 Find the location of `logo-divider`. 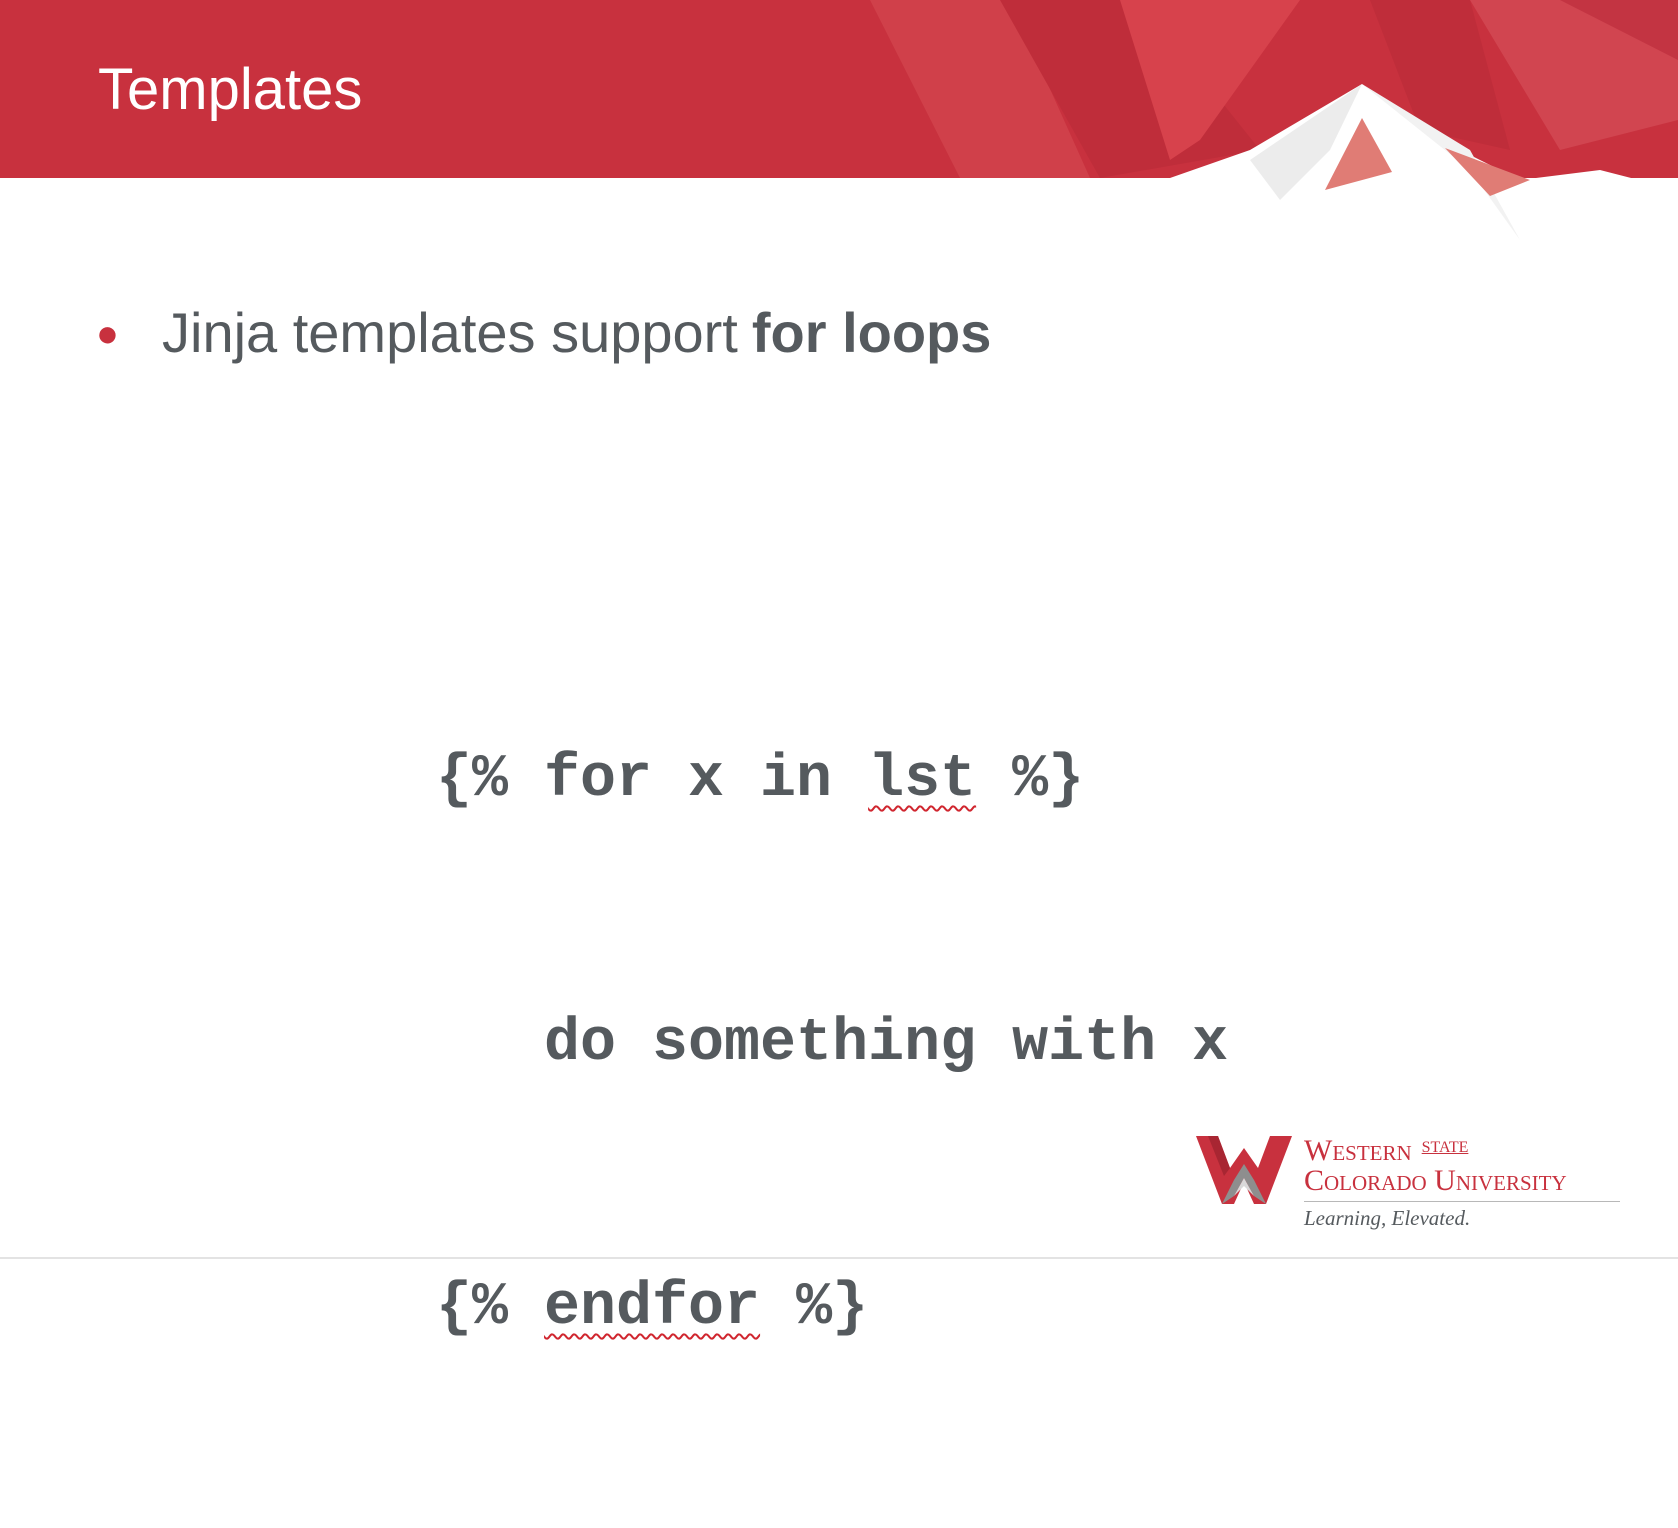

logo-divider is located at coordinates (1462, 1201).